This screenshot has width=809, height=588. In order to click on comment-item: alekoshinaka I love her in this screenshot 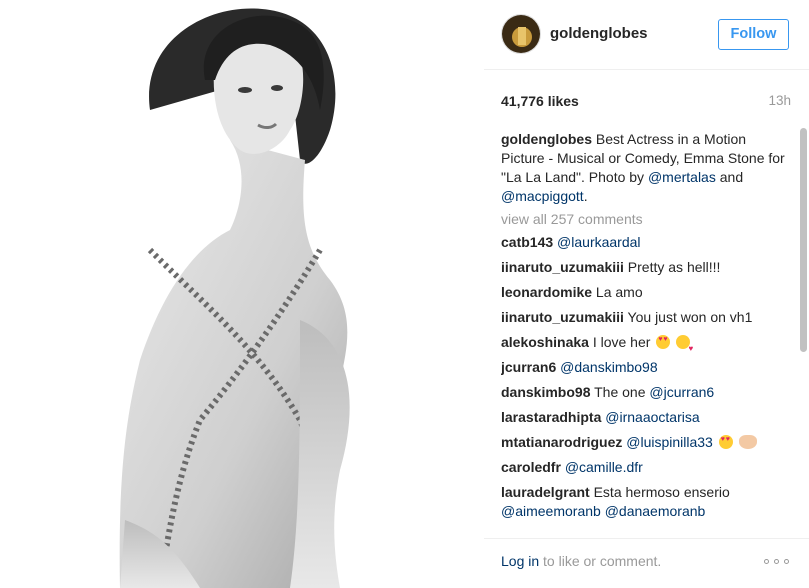, I will do `click(646, 345)`.